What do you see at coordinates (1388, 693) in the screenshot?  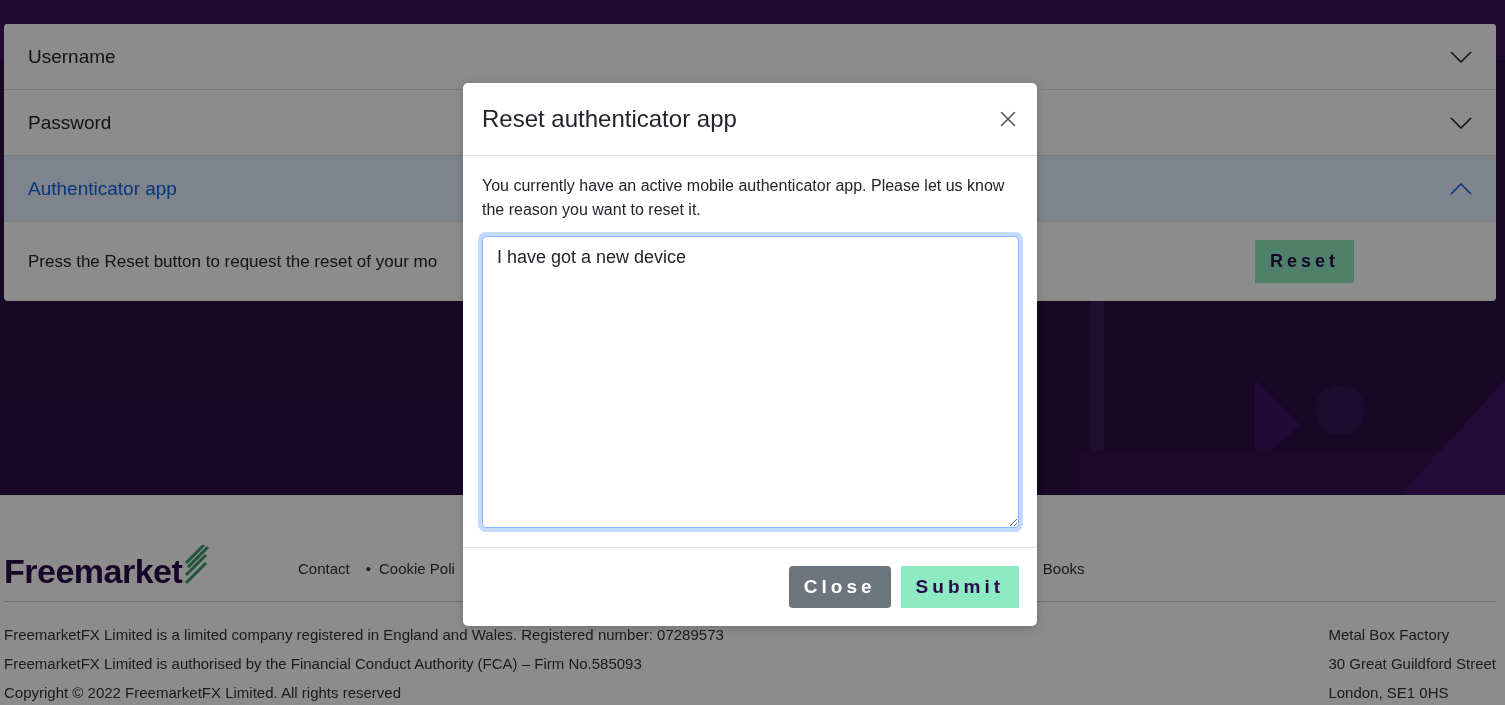 I see `address-line: London, SE1 0HS` at bounding box center [1388, 693].